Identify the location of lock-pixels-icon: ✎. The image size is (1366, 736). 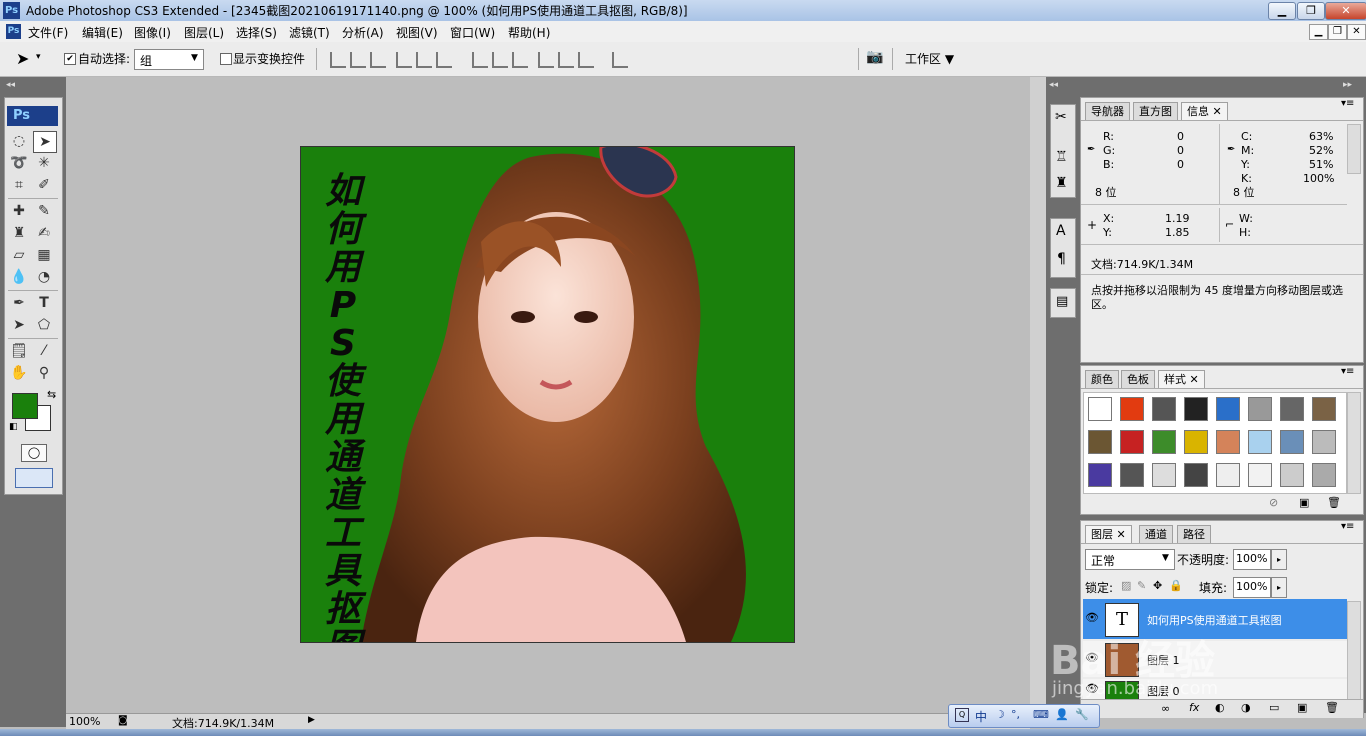
(1141, 585).